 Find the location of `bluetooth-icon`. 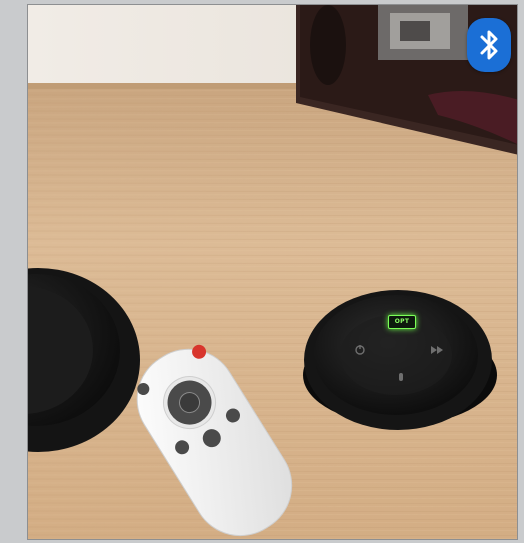

bluetooth-icon is located at coordinates (489, 45).